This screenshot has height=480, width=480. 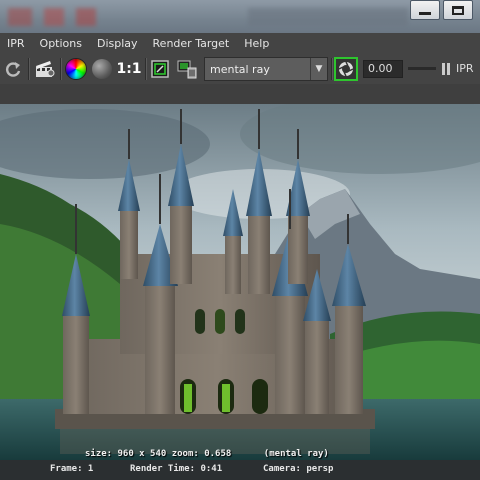 What do you see at coordinates (118, 43) in the screenshot?
I see `menu-display: Display` at bounding box center [118, 43].